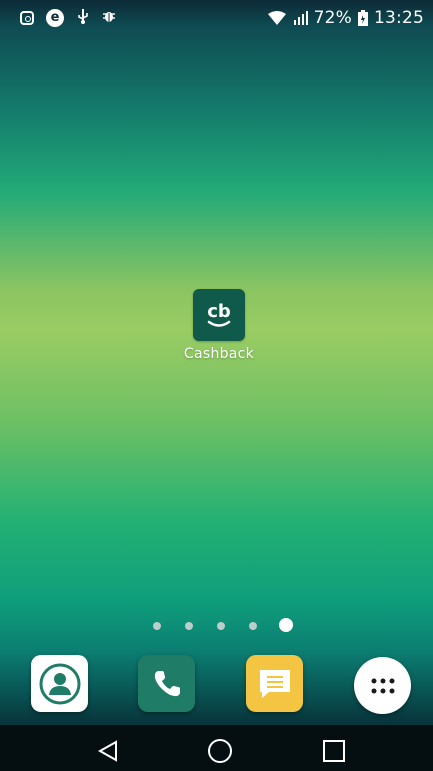 The width and height of the screenshot is (433, 771). I want to click on app-drawer-icon, so click(382, 685).